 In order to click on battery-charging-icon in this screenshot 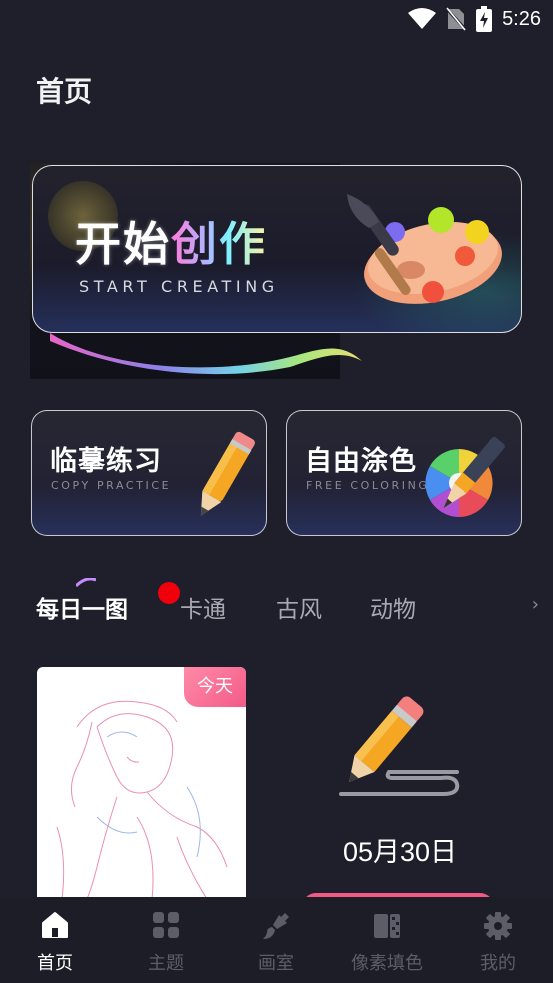, I will do `click(484, 19)`.